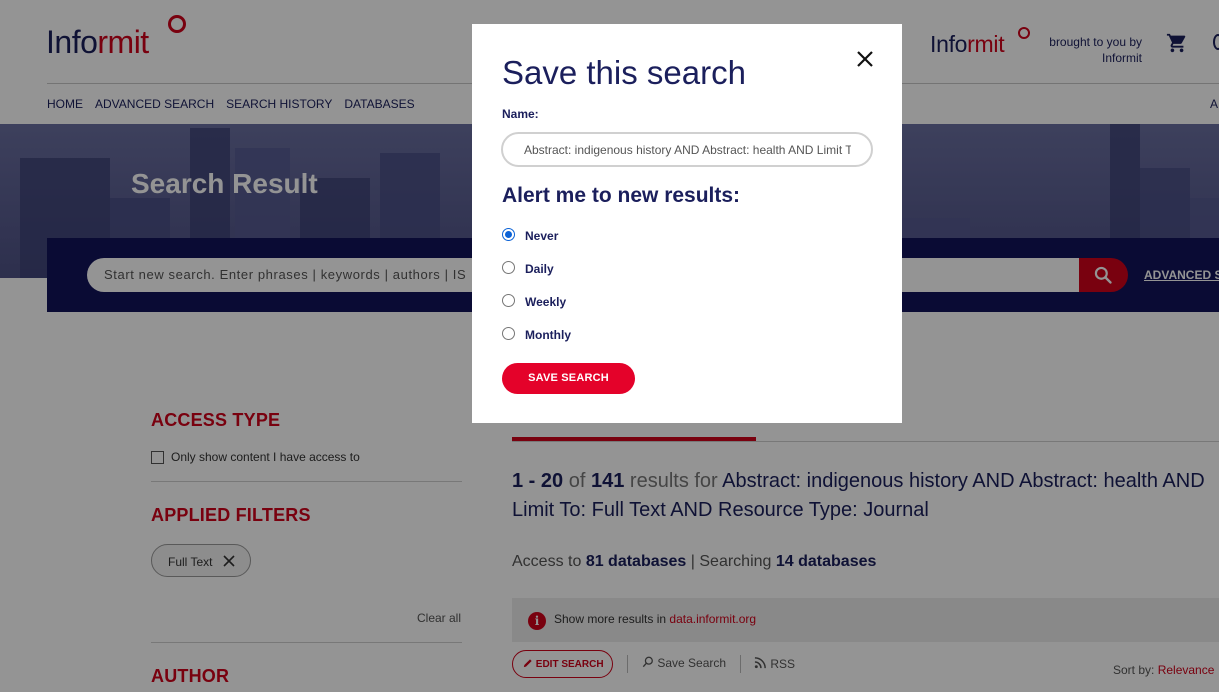 The width and height of the screenshot is (1219, 692). I want to click on alert-option-monthly: Monthly, so click(536, 333).